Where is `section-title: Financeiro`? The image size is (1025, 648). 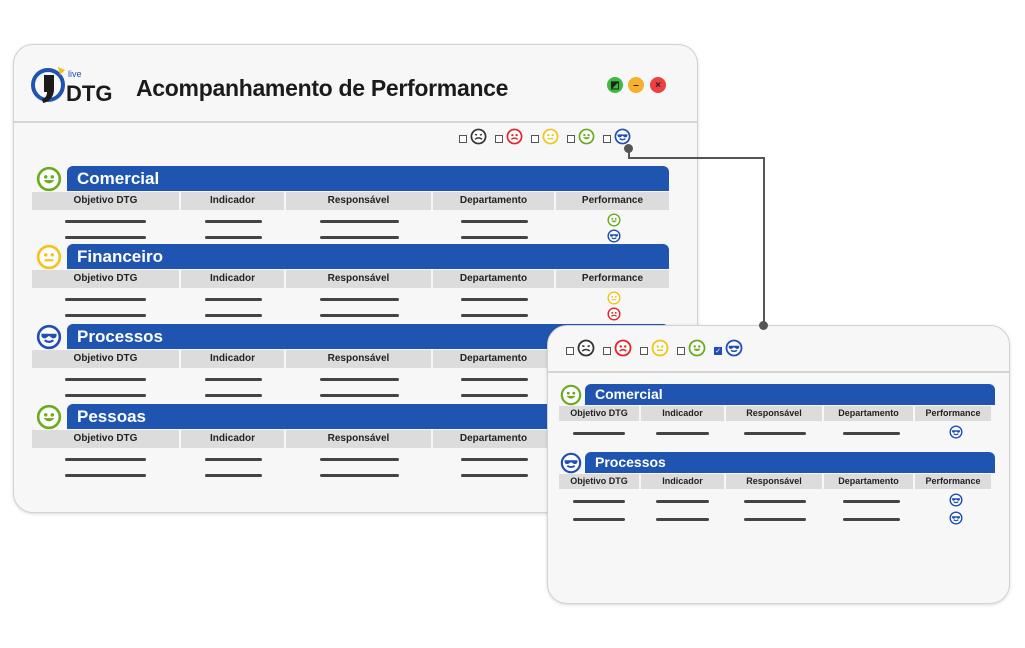
section-title: Financeiro is located at coordinates (368, 256).